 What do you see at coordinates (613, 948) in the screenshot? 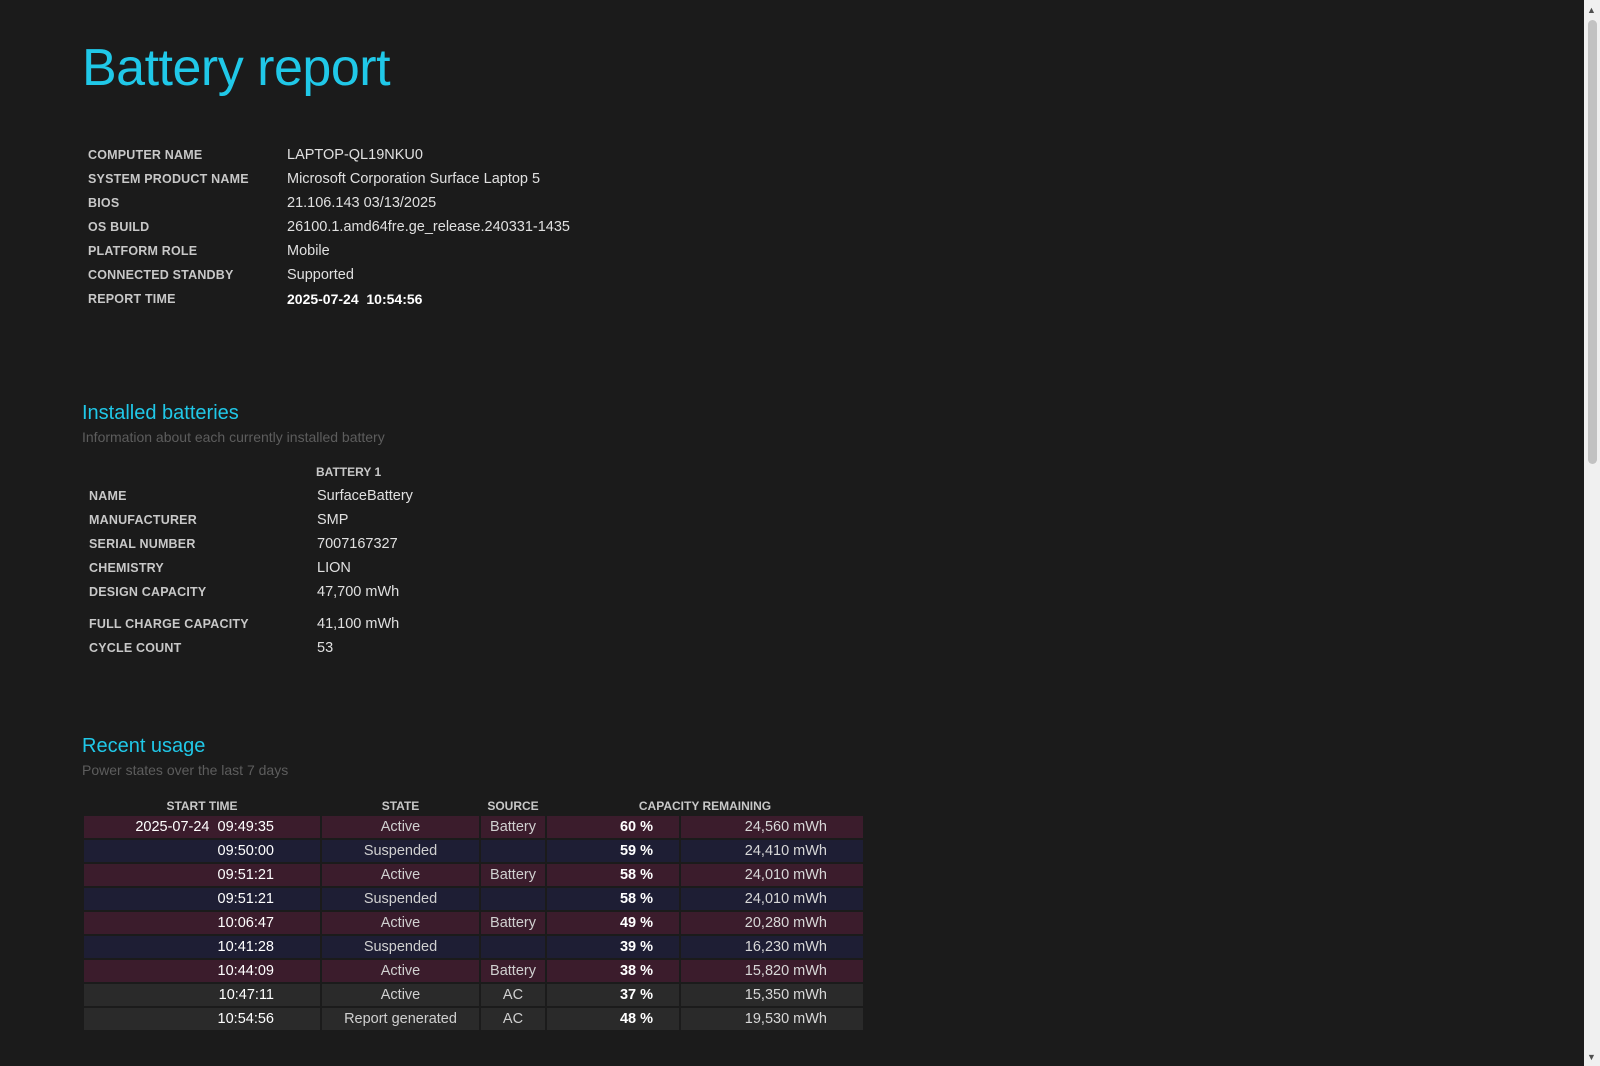
I see `usage-capacity-percent: 39 %` at bounding box center [613, 948].